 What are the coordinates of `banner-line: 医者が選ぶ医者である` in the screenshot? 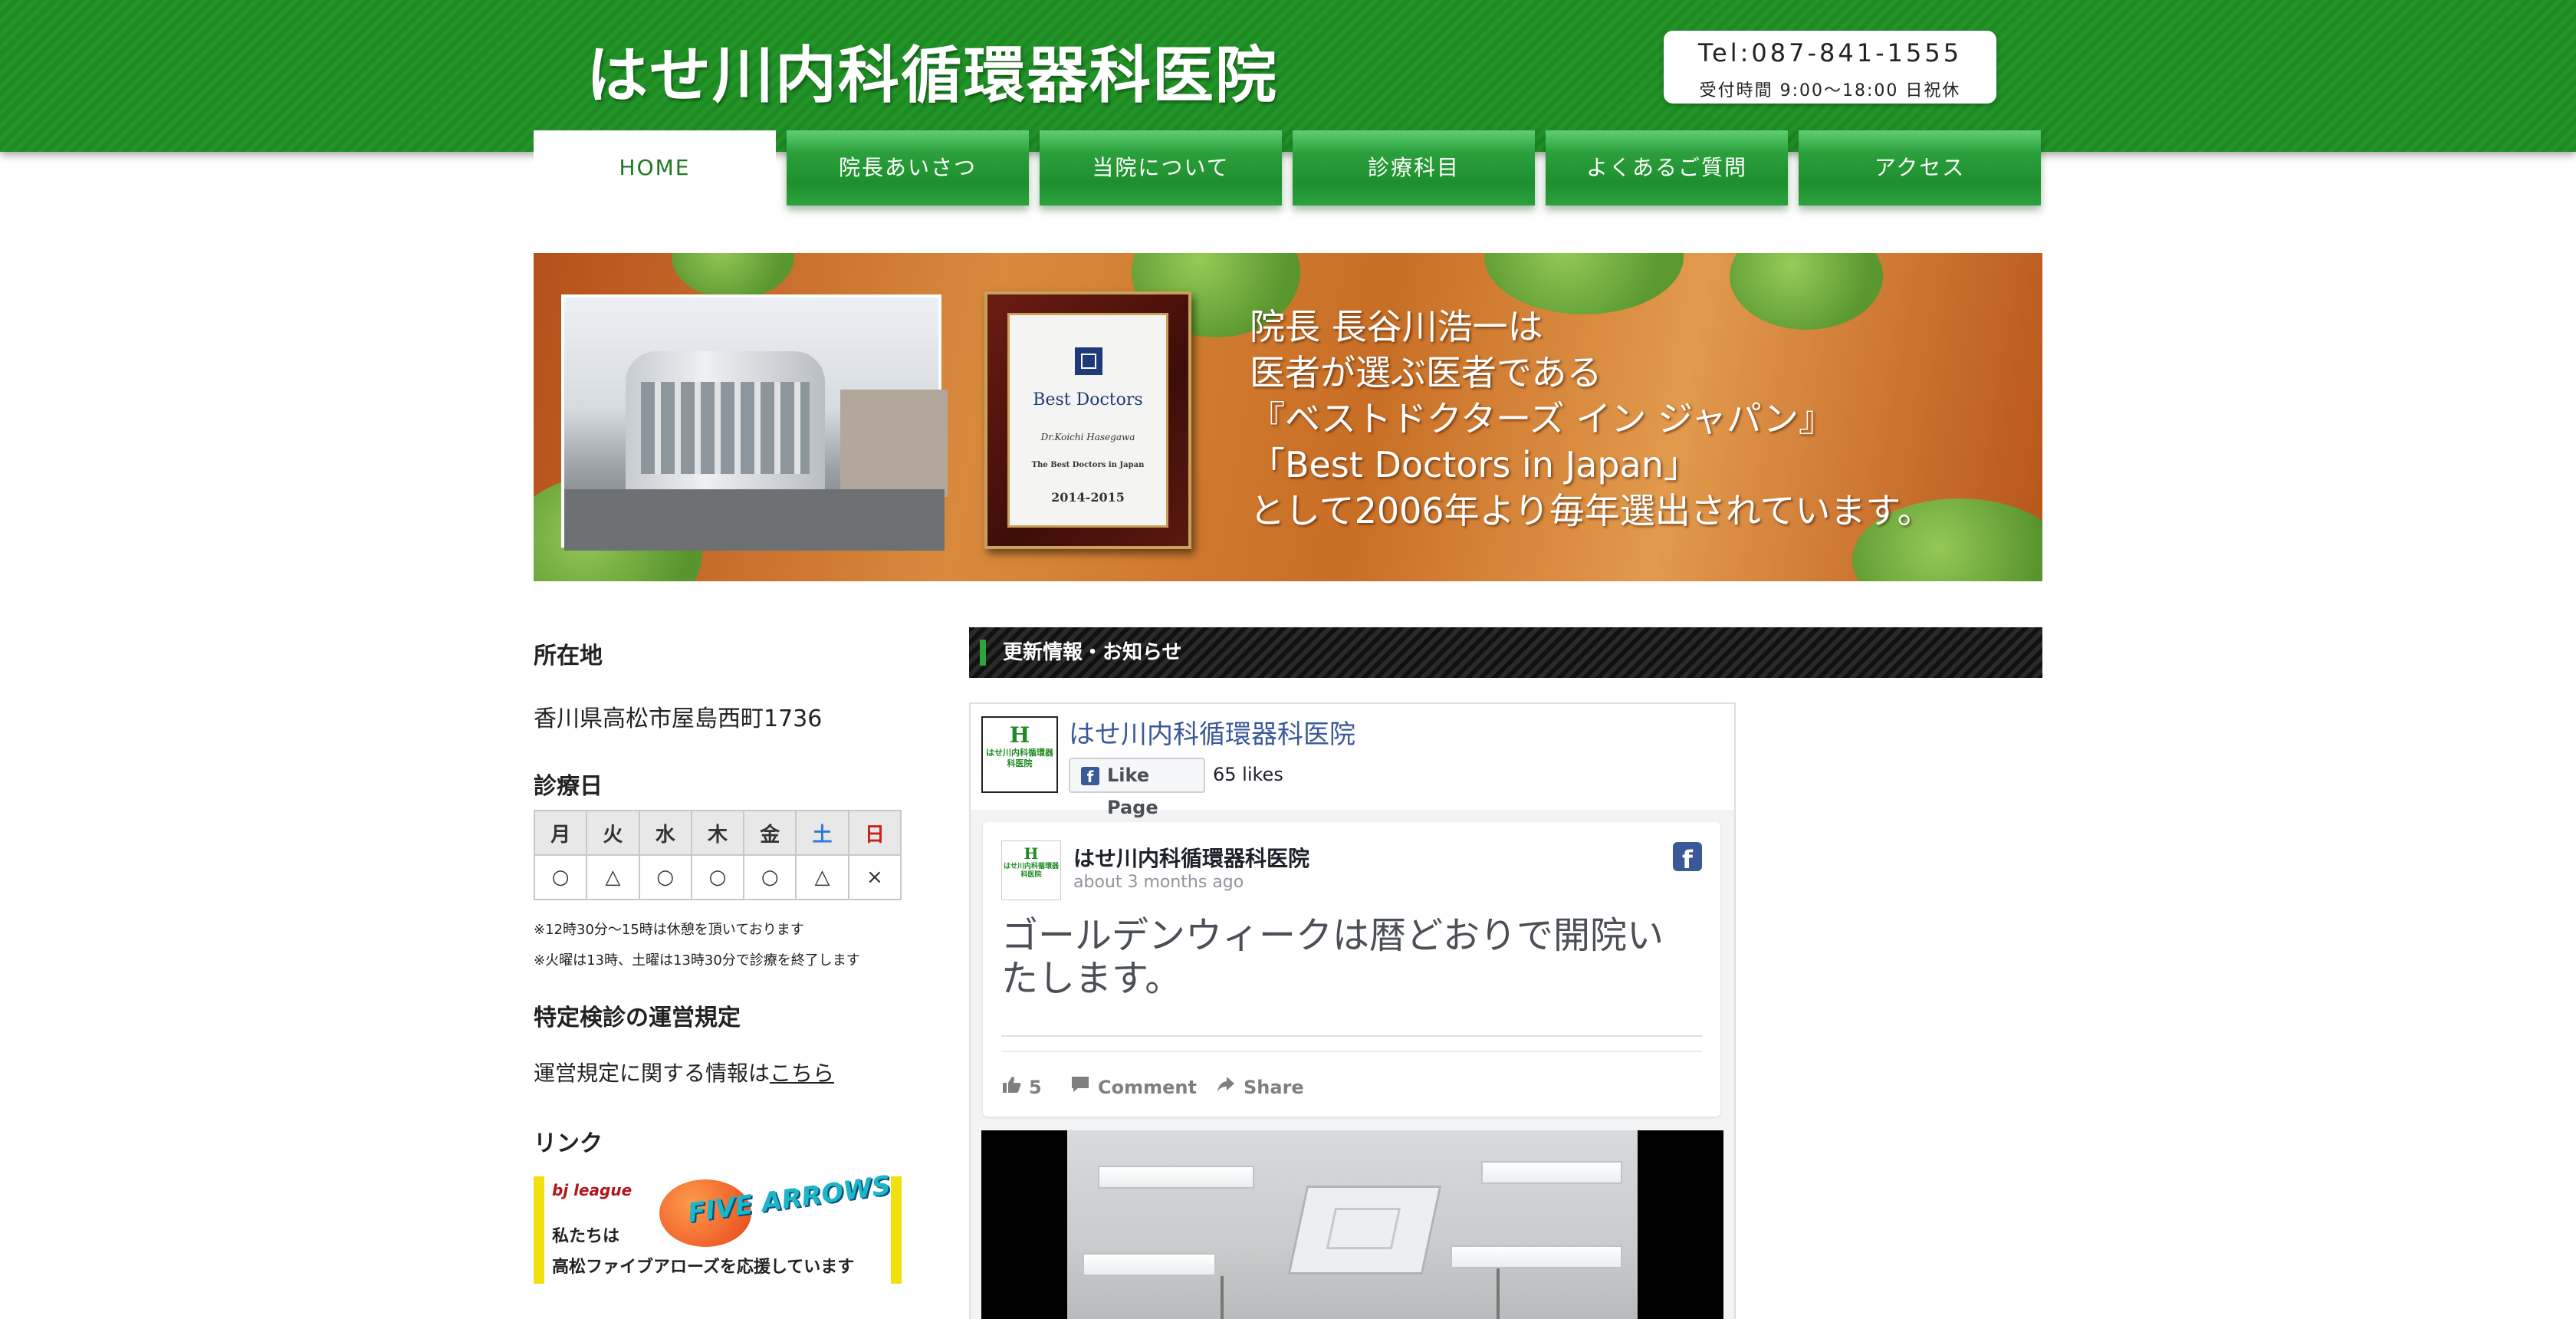 It's located at (1426, 372).